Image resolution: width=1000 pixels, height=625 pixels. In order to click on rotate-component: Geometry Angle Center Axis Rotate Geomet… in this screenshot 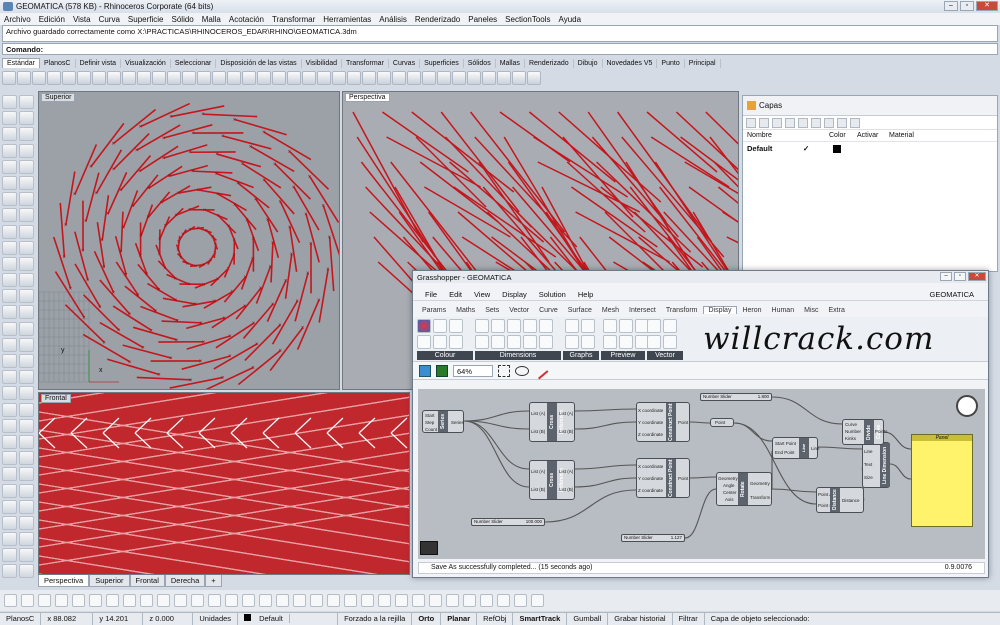, I will do `click(744, 489)`.